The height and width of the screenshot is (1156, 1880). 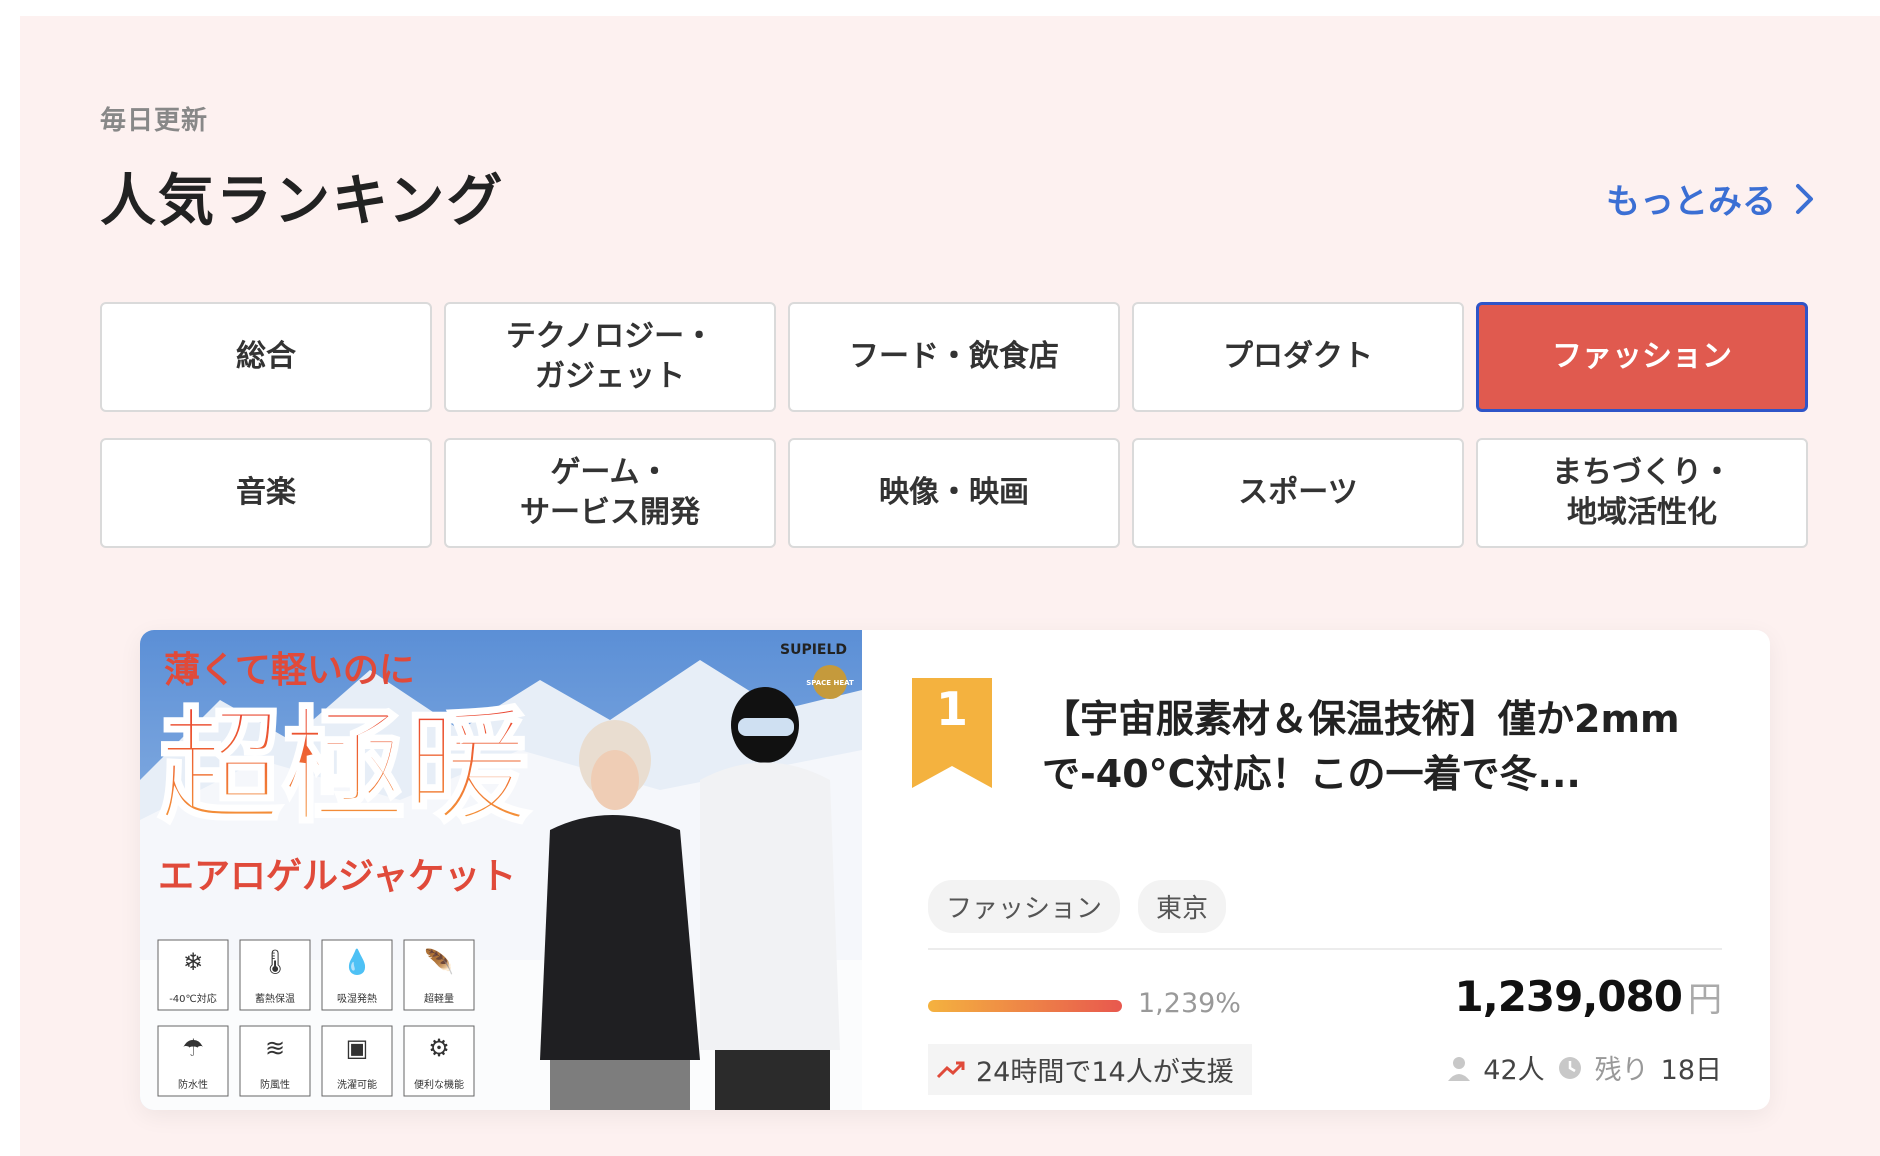 I want to click on support-note: 24時間で14人が支援, so click(x=1090, y=1069).